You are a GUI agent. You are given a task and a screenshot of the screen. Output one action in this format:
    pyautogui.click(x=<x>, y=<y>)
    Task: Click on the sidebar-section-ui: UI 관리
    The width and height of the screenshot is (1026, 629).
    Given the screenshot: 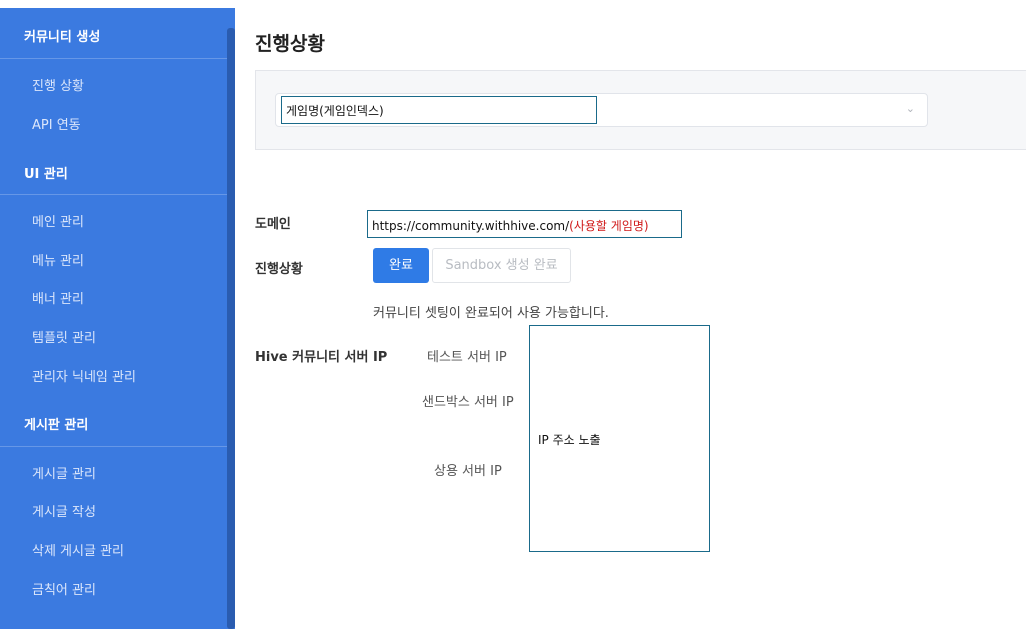 What is the action you would take?
    pyautogui.click(x=46, y=172)
    